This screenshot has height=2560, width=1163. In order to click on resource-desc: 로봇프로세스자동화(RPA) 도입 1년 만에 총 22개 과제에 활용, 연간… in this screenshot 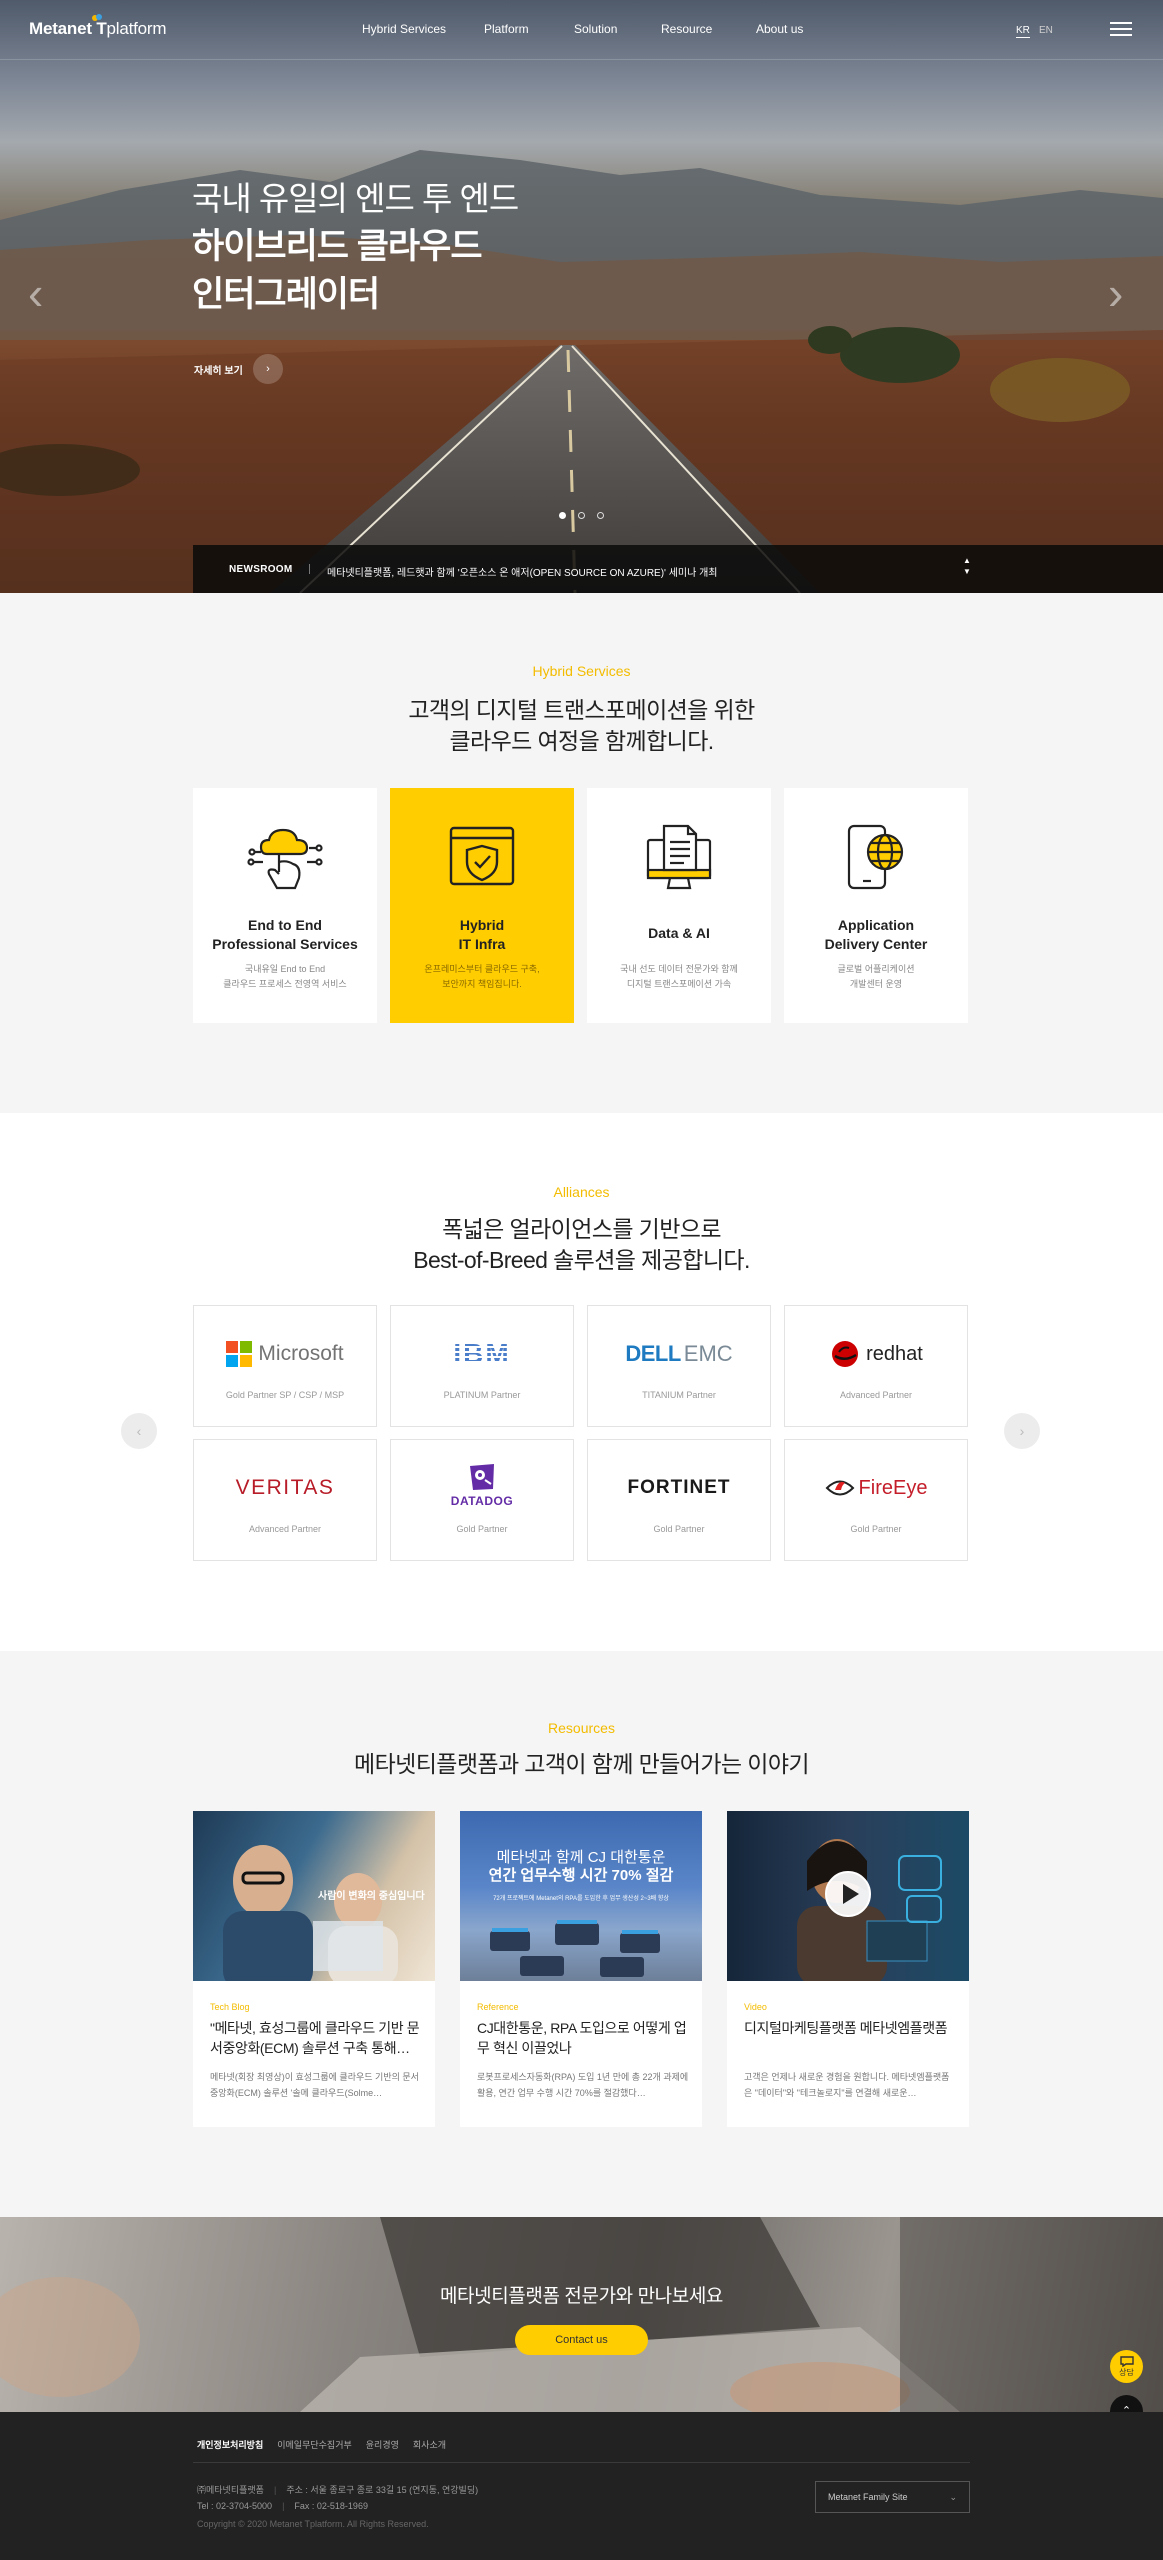, I will do `click(583, 2085)`.